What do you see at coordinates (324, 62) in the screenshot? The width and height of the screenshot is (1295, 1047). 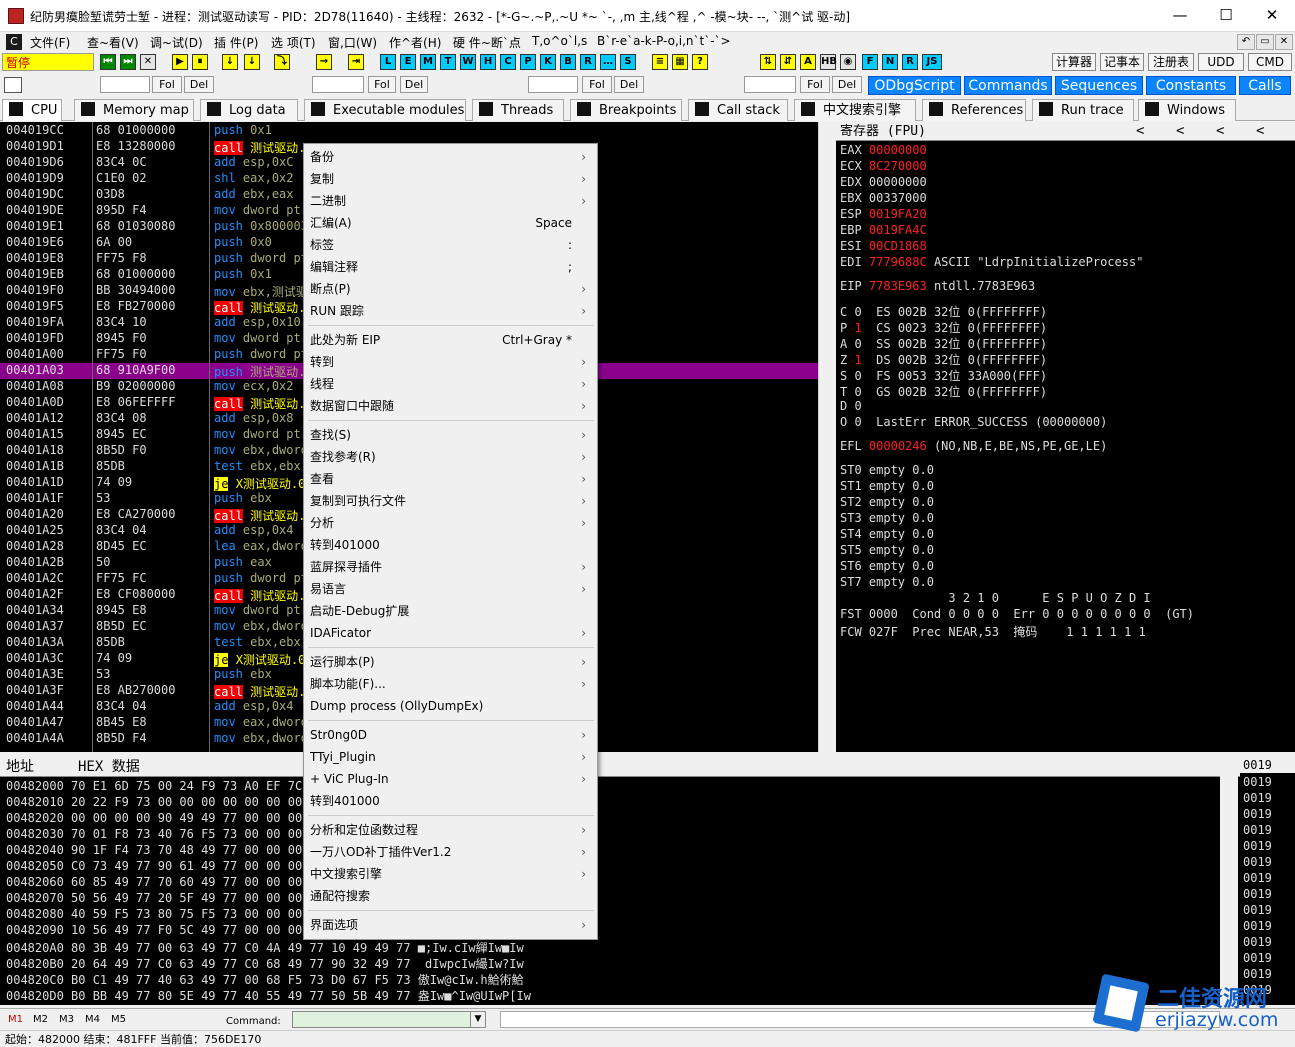 I see `execute-till-return-icon: →` at bounding box center [324, 62].